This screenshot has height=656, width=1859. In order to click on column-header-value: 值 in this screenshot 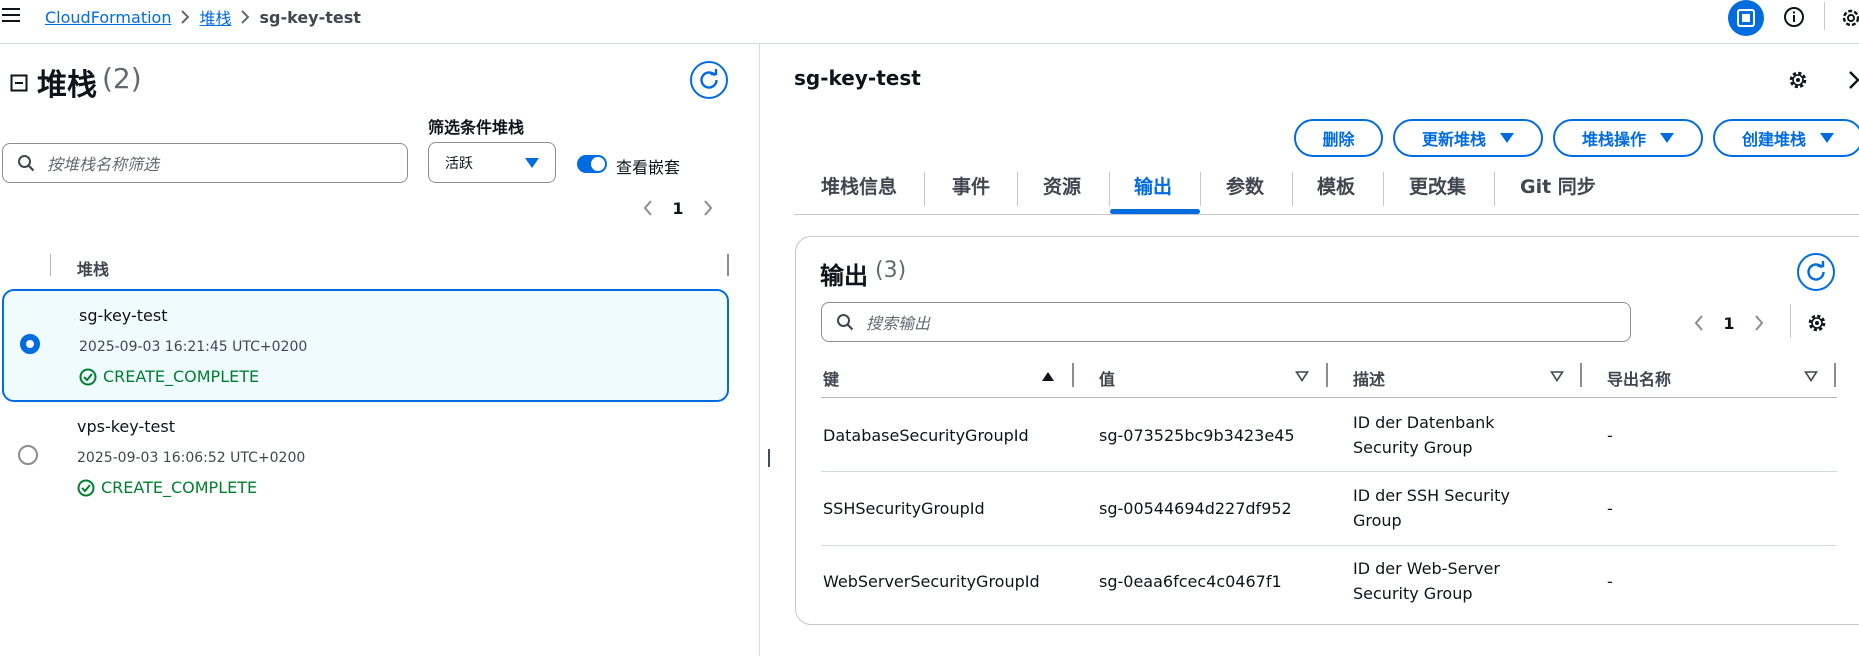, I will do `click(1107, 378)`.